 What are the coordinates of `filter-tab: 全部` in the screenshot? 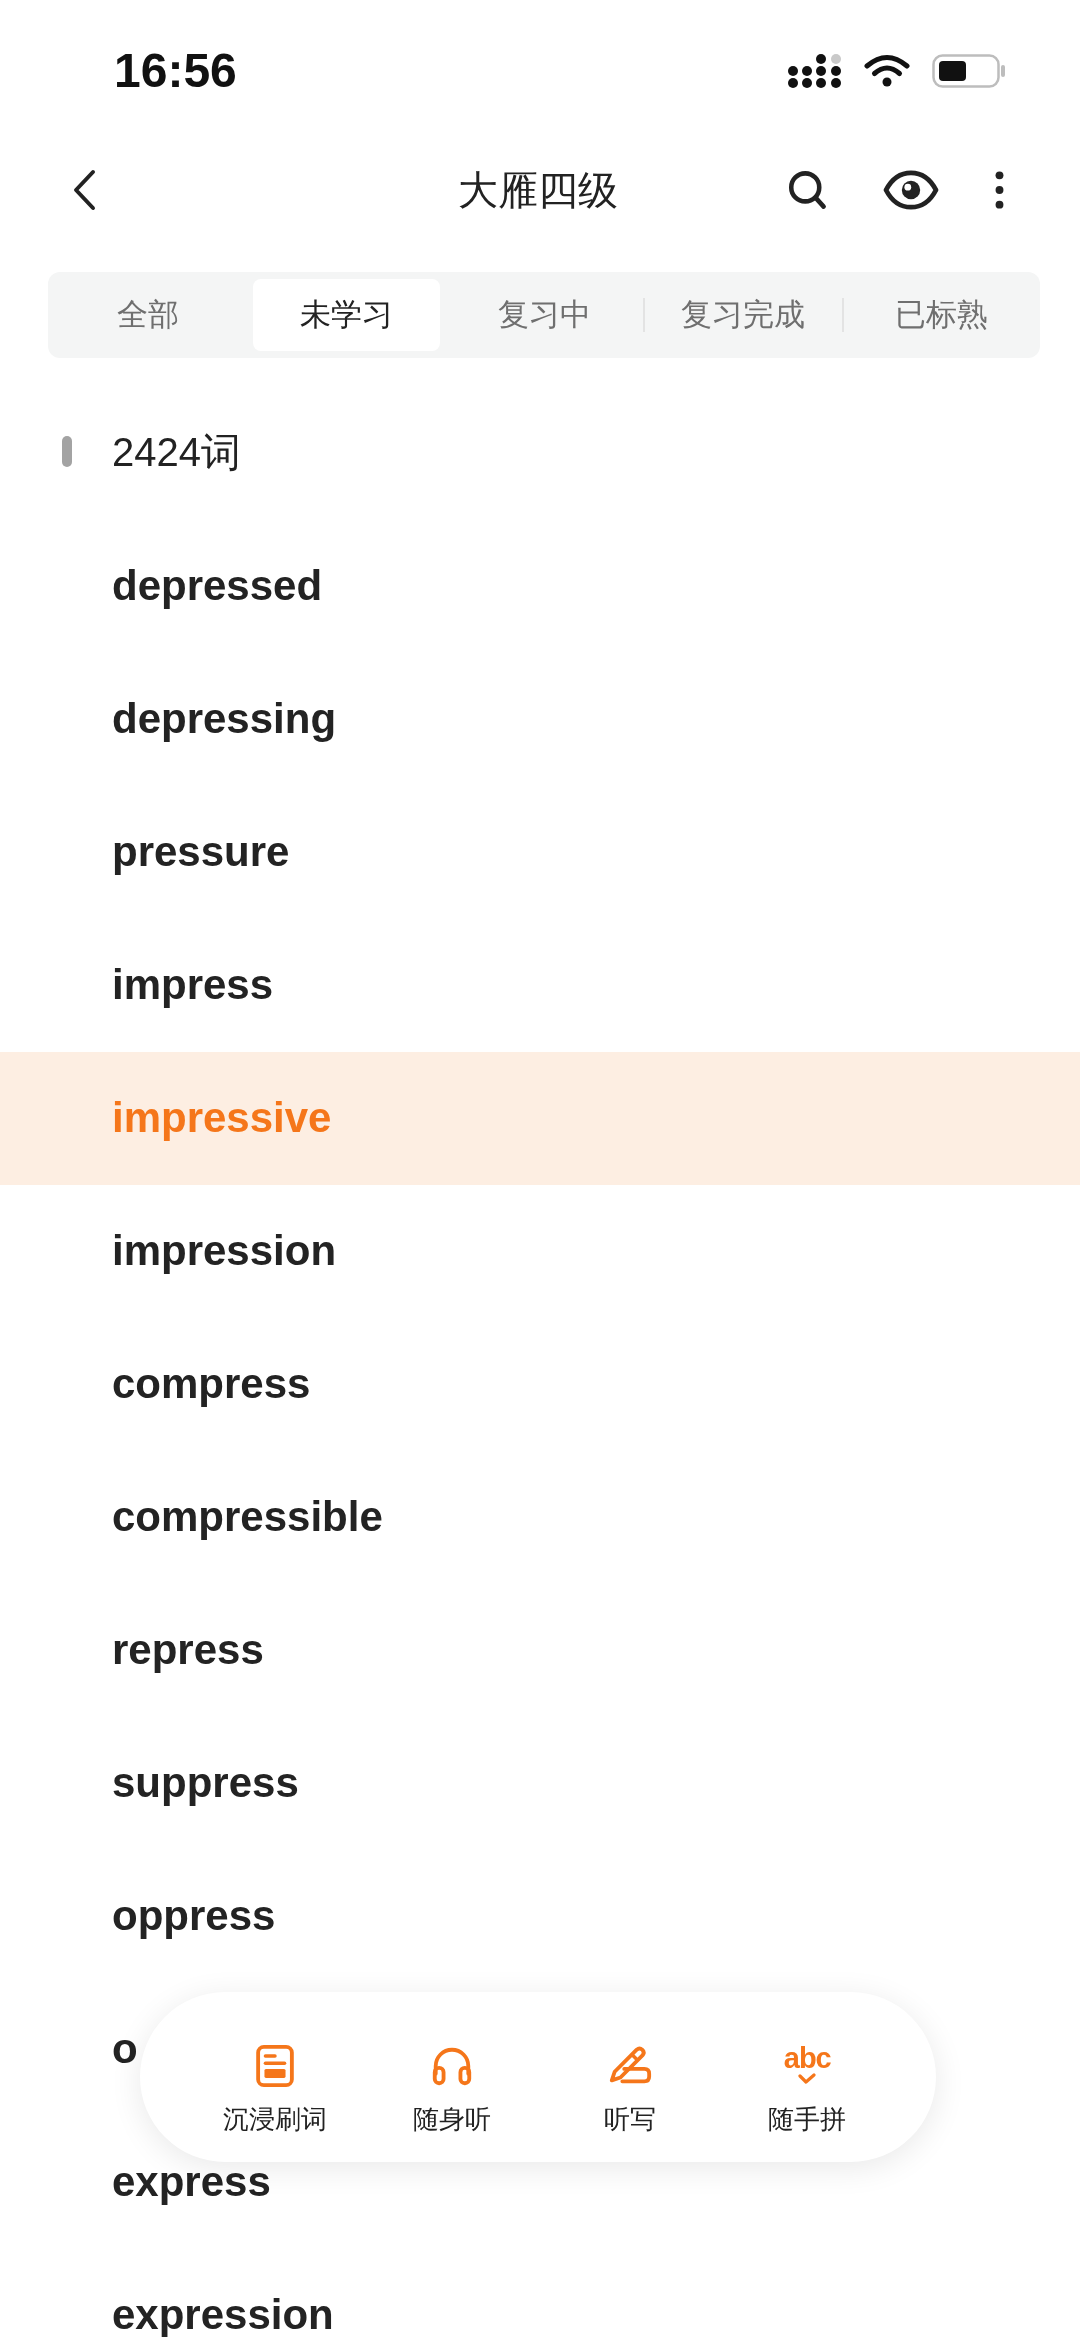 It's located at (148, 315).